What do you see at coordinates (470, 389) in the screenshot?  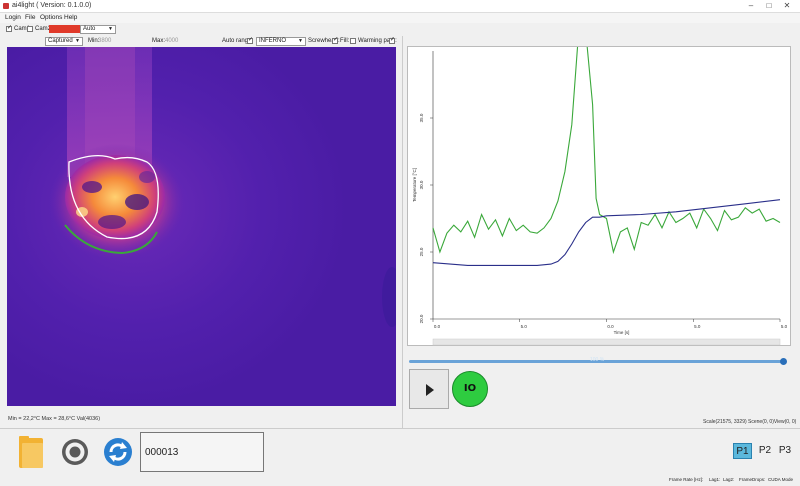 I see `io-button: IO` at bounding box center [470, 389].